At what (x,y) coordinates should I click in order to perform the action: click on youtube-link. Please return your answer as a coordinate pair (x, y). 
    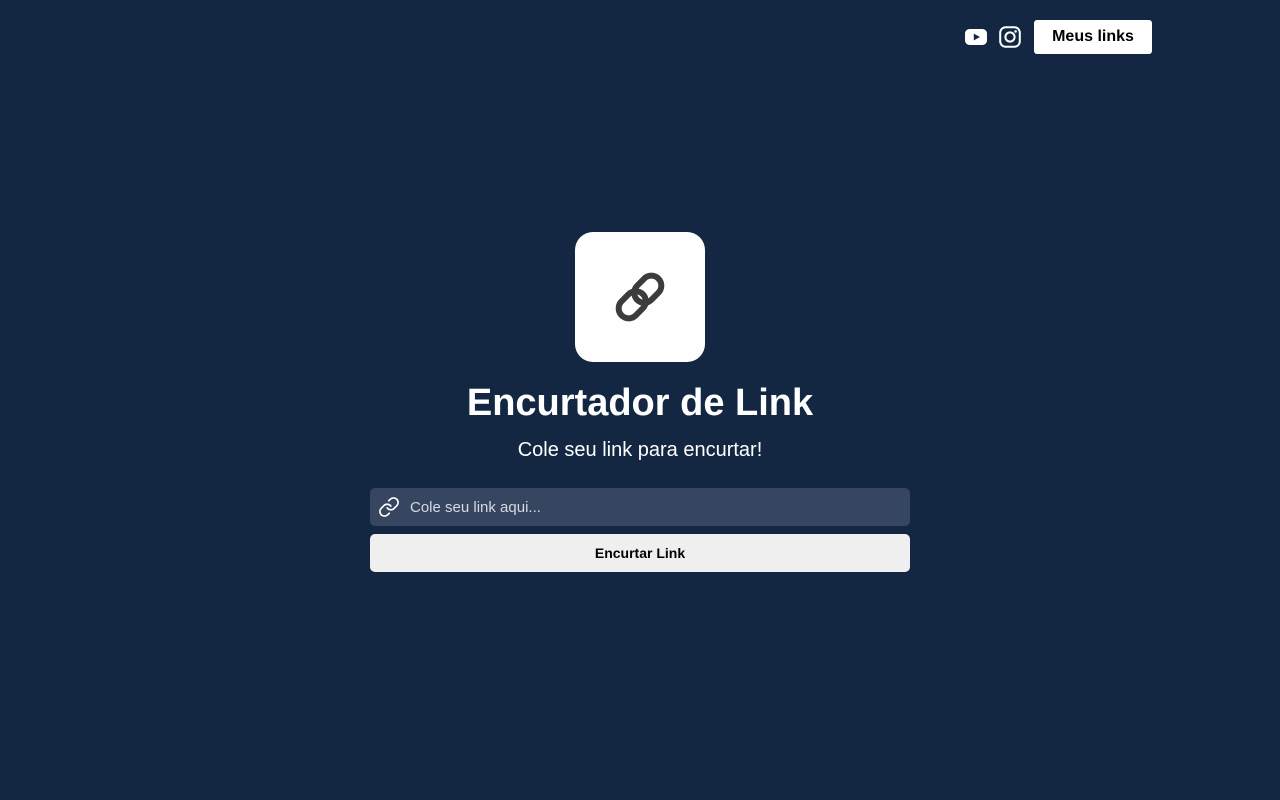
    Looking at the image, I should click on (976, 37).